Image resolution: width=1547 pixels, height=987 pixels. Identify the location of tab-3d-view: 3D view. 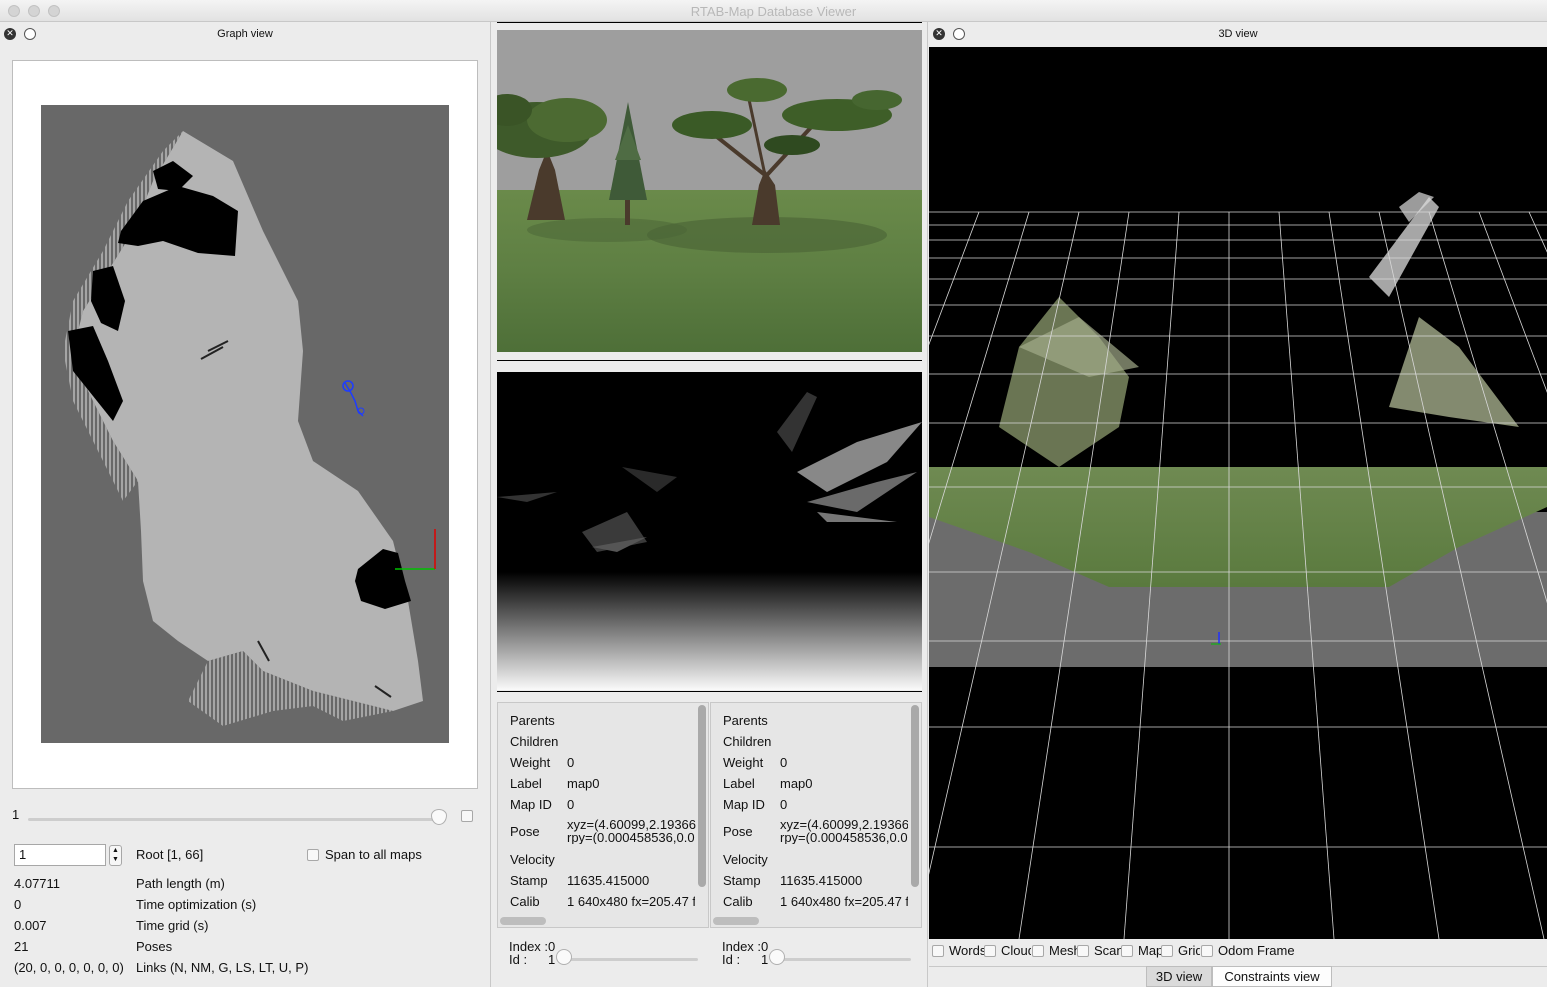
(1179, 976).